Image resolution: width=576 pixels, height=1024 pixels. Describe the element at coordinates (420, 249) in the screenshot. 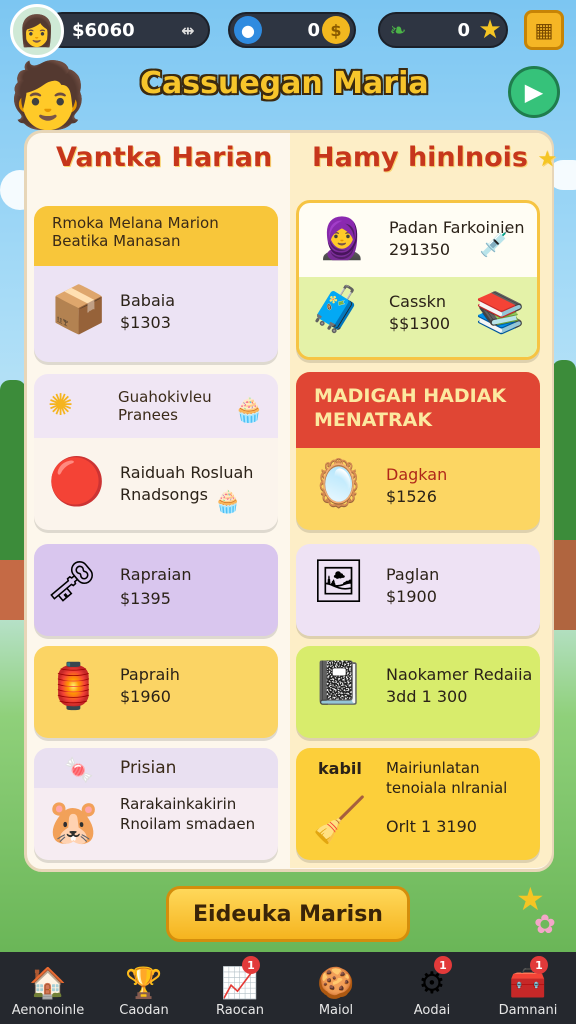

I see `item-price: 291350` at that location.